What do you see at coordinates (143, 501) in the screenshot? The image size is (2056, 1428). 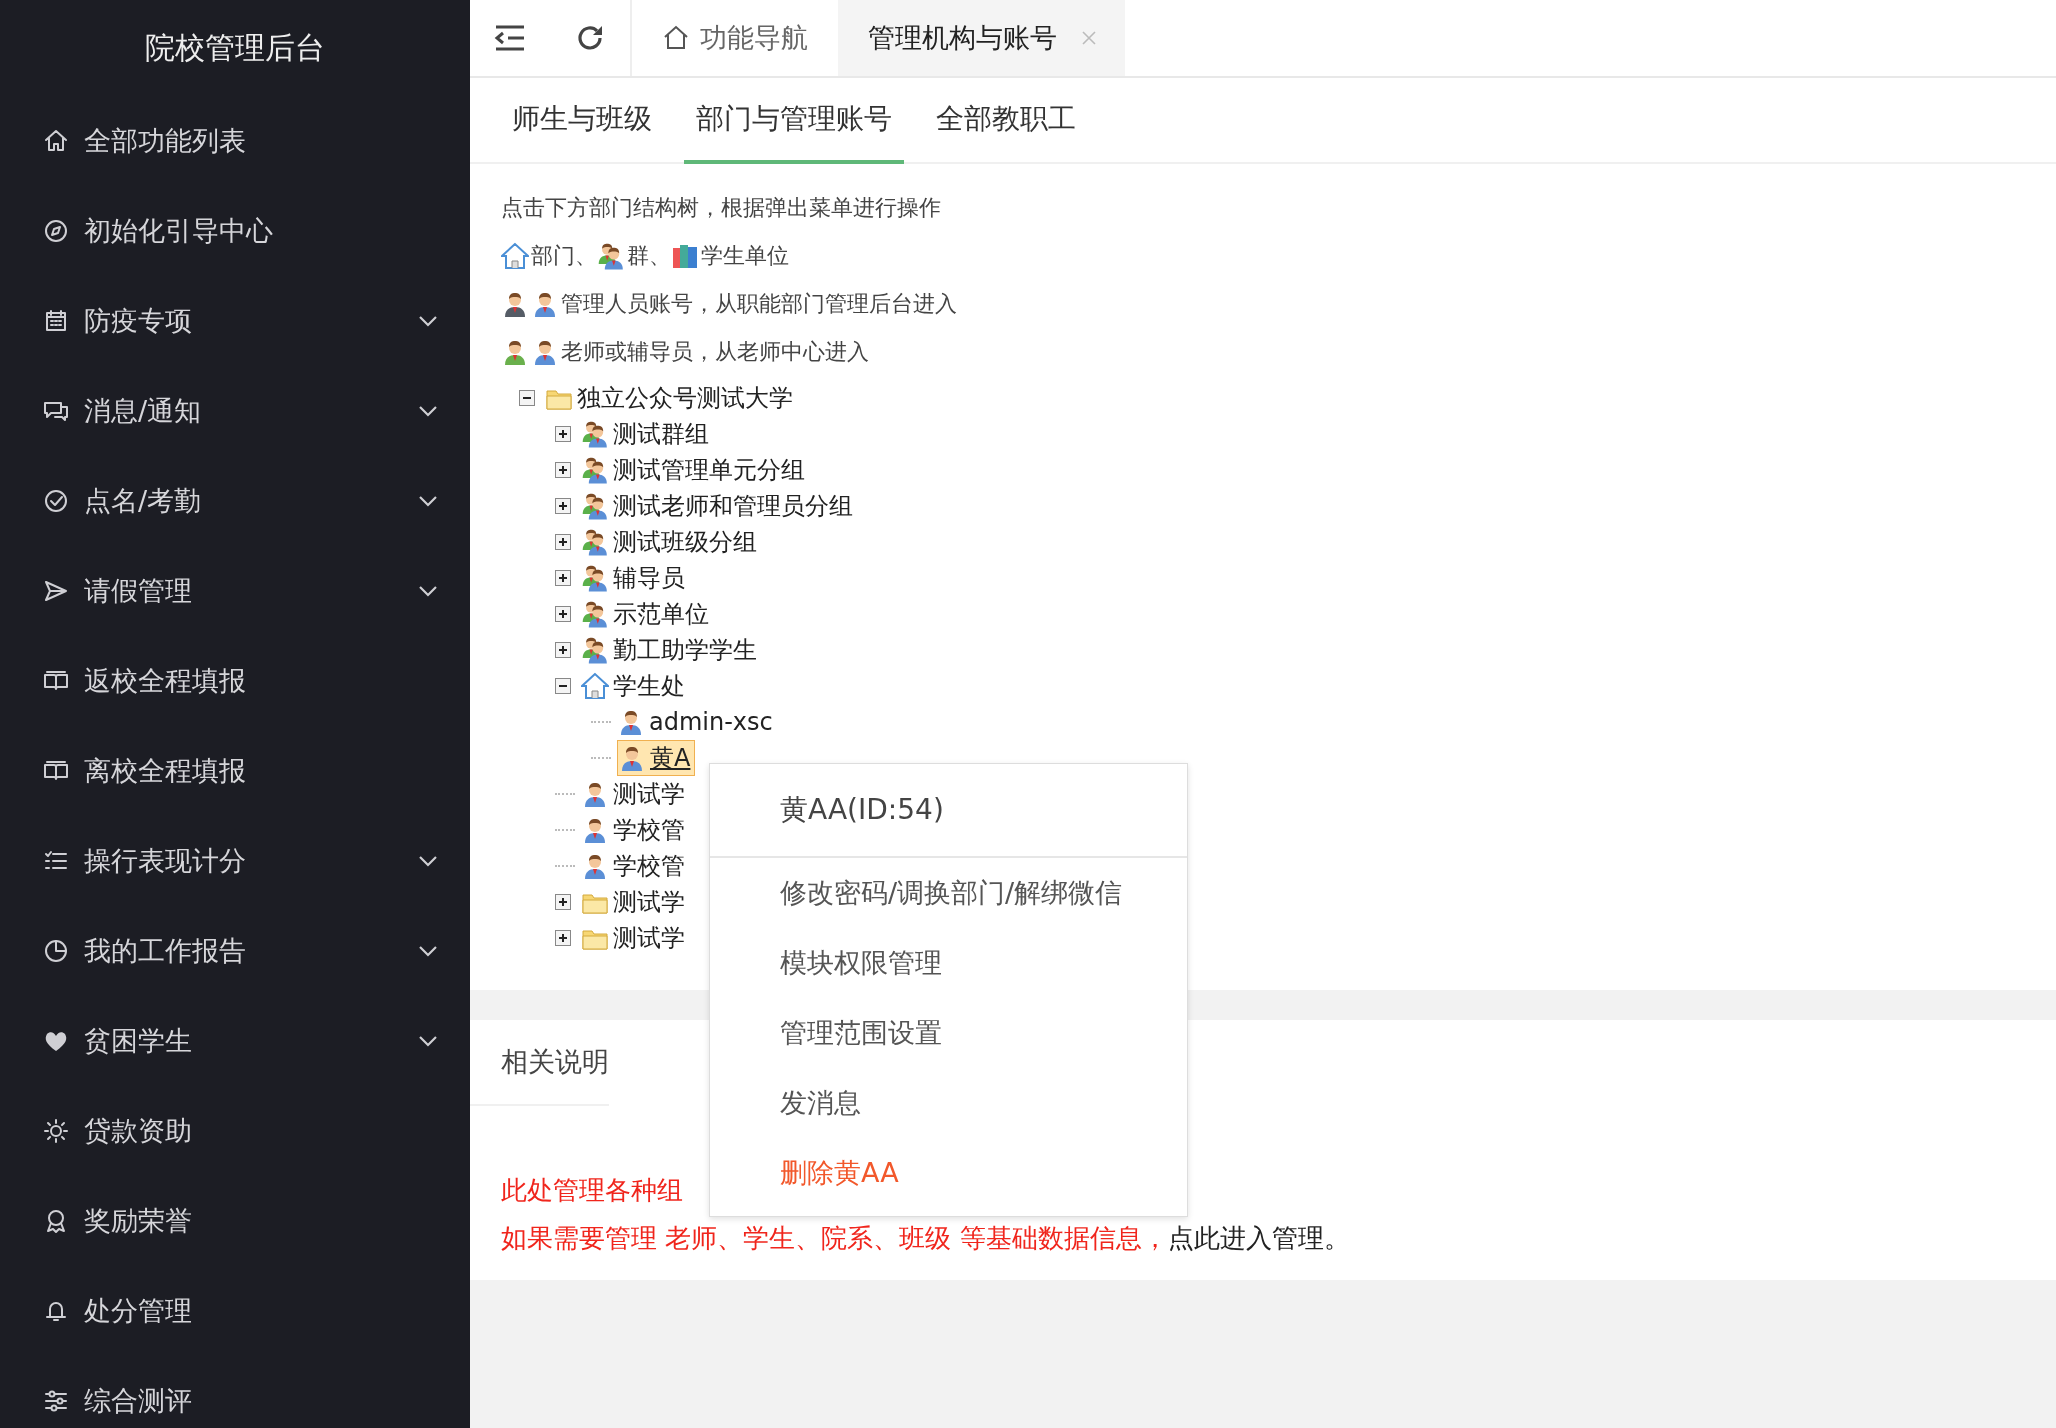 I see `menu-label: 点名/考勤` at bounding box center [143, 501].